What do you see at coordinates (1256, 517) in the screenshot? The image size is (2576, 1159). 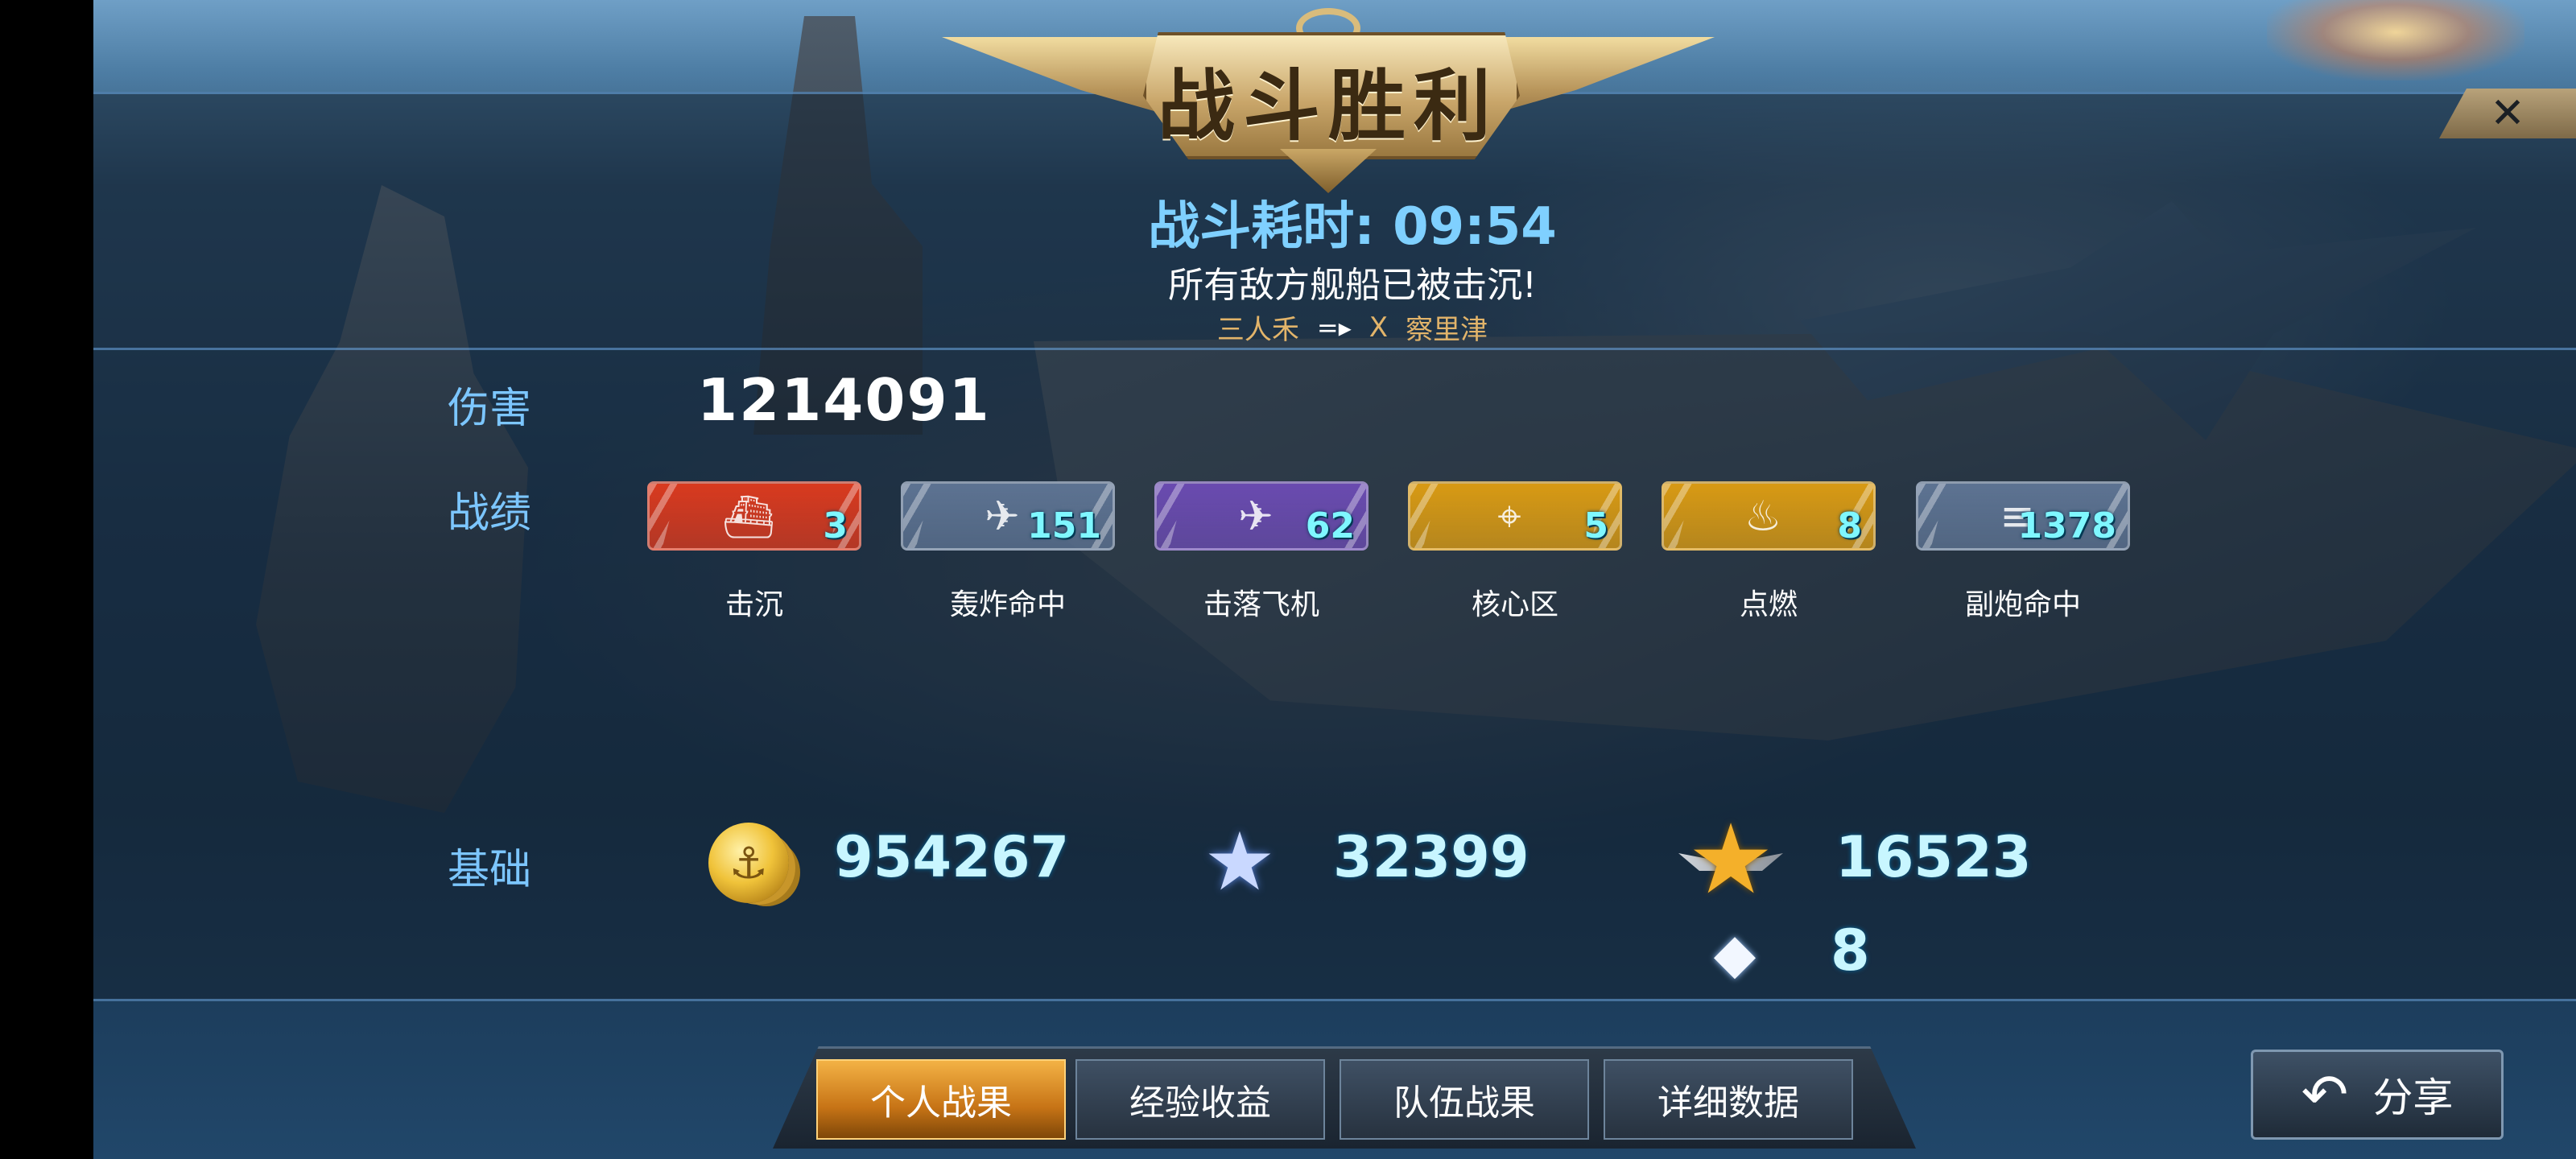 I see `plane-shotdown-icon: ✈` at bounding box center [1256, 517].